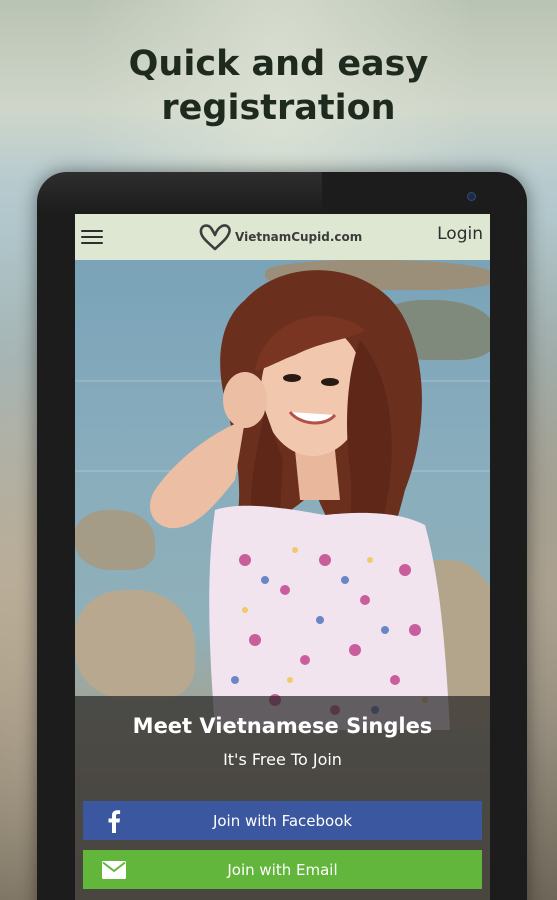 This screenshot has height=900, width=557. I want to click on tablet-shine, so click(179, 193).